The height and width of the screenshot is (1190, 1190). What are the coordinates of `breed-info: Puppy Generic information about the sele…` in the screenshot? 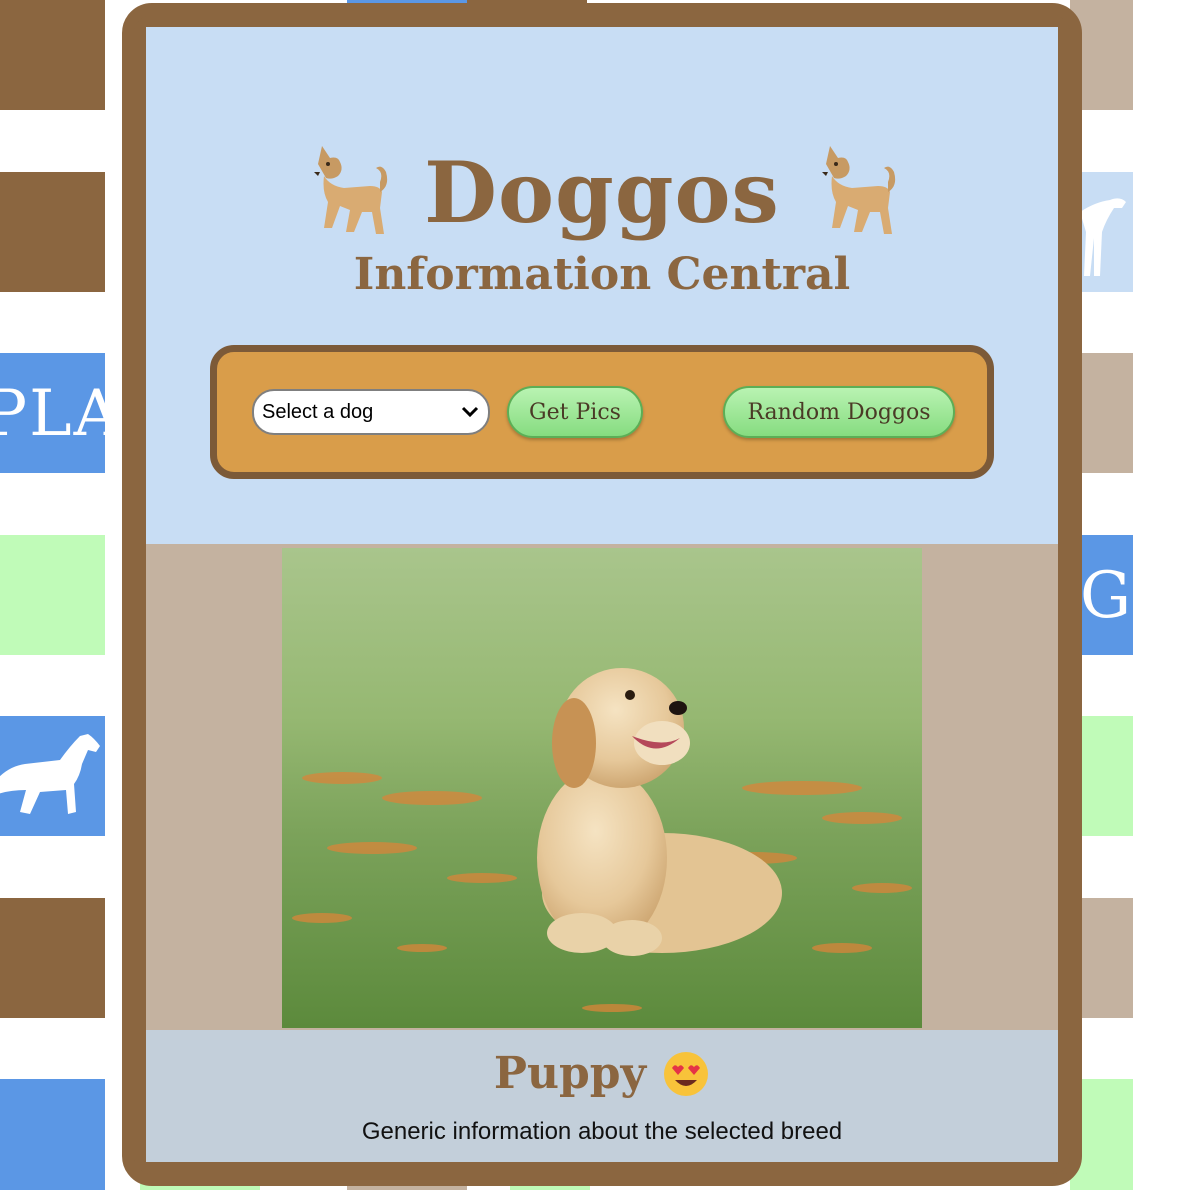 It's located at (602, 1096).